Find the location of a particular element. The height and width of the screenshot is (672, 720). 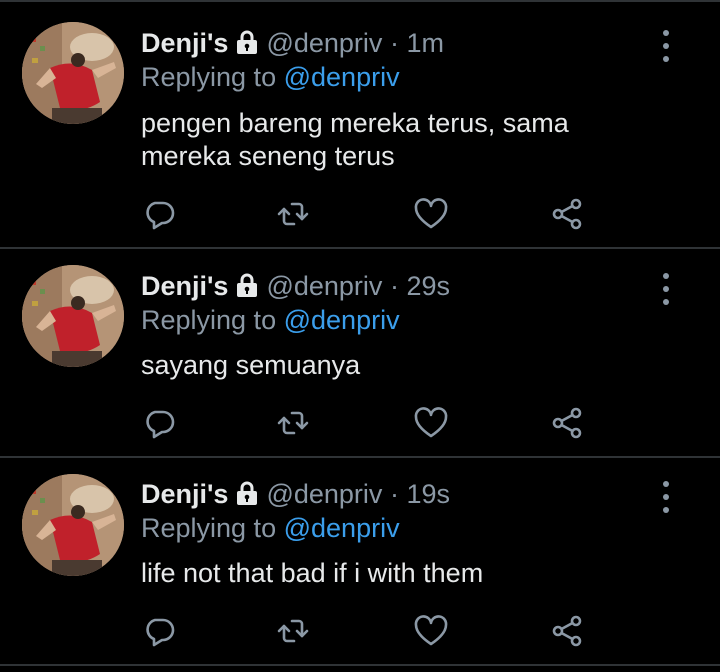

tweet-header: Denji's @denpriv · 19s is located at coordinates (295, 494).